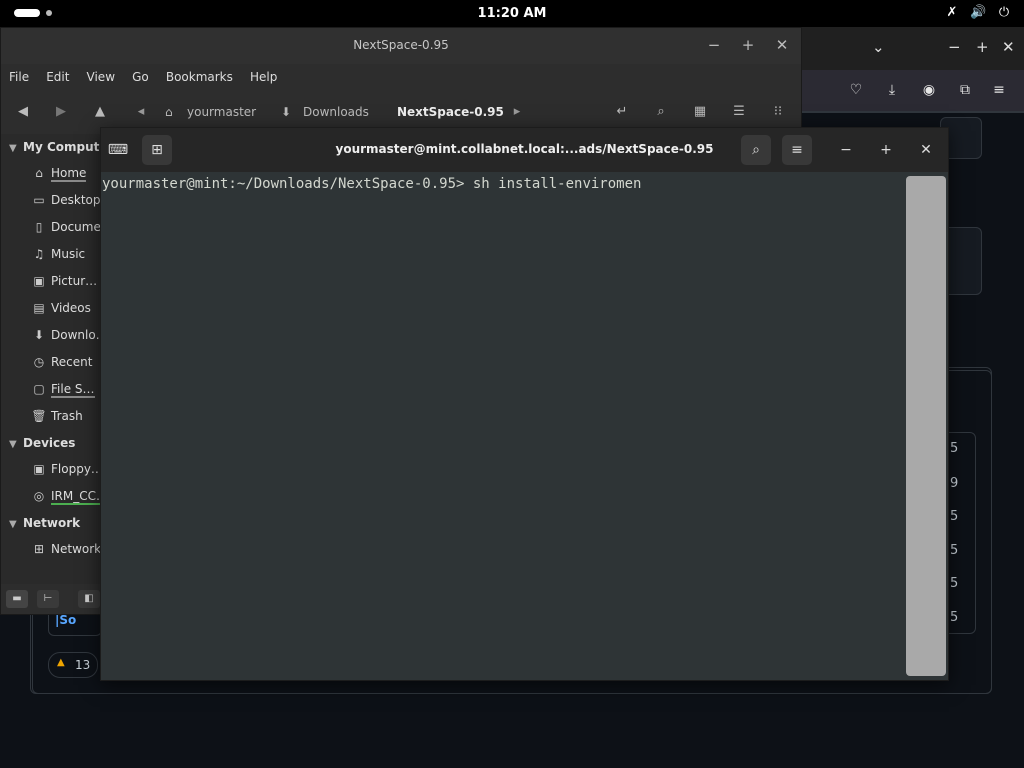  I want to click on typed-command: sh install-enviromen, so click(557, 184).